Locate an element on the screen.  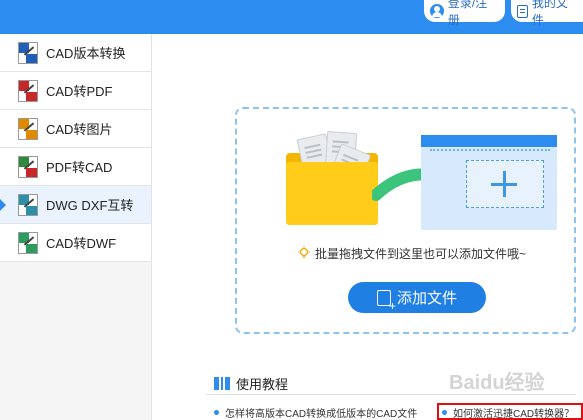
sidebar-item-dwg-dxf: DWG DXF互转 is located at coordinates (75, 205).